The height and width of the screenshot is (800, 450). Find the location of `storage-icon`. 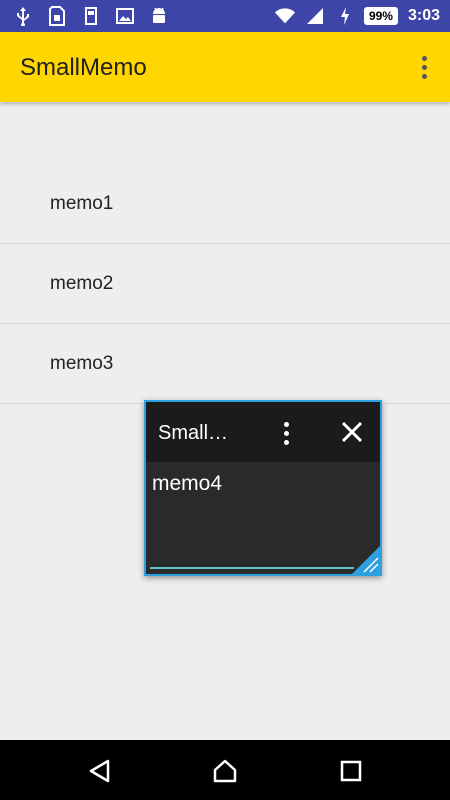

storage-icon is located at coordinates (91, 16).